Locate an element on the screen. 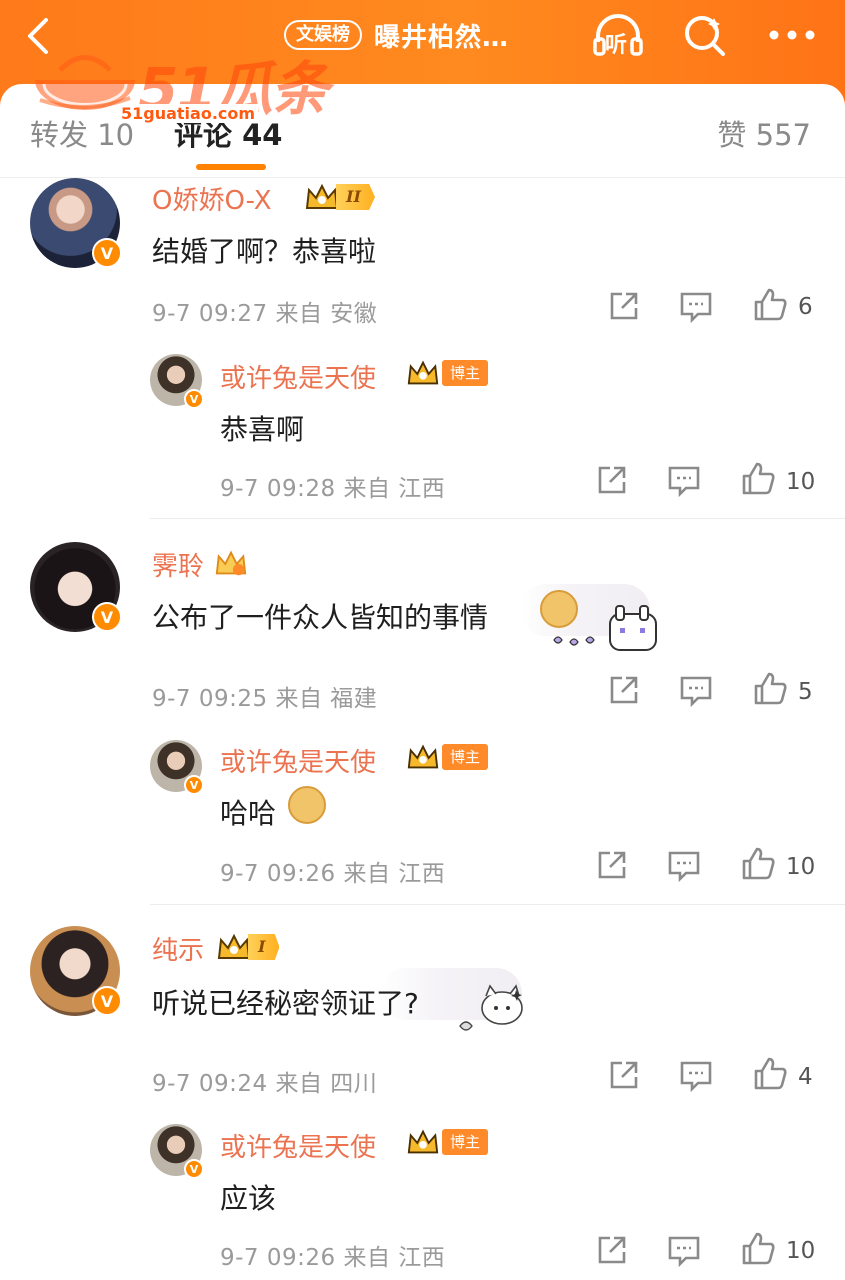 Image resolution: width=845 pixels, height=1280 pixels. watermark-url: 51guatiao.com is located at coordinates (188, 113).